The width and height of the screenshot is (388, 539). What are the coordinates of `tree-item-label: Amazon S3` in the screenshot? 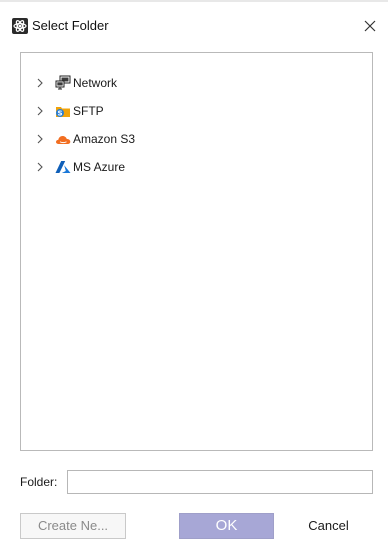 It's located at (104, 139).